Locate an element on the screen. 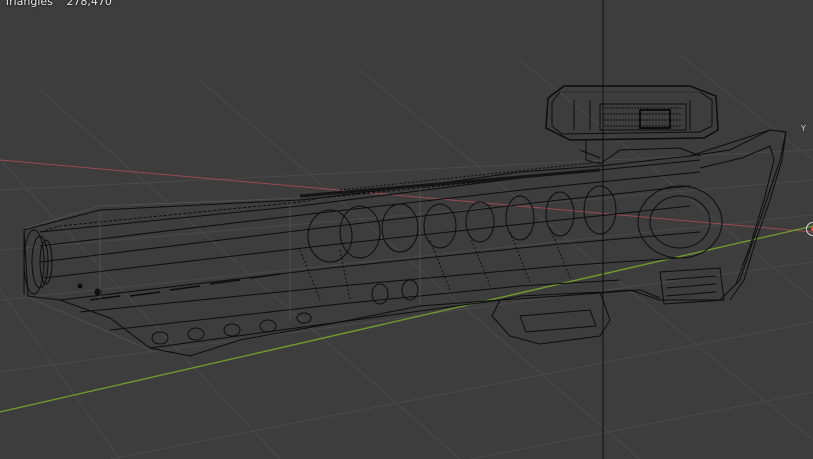  stats-label: Triangles is located at coordinates (28, 4).